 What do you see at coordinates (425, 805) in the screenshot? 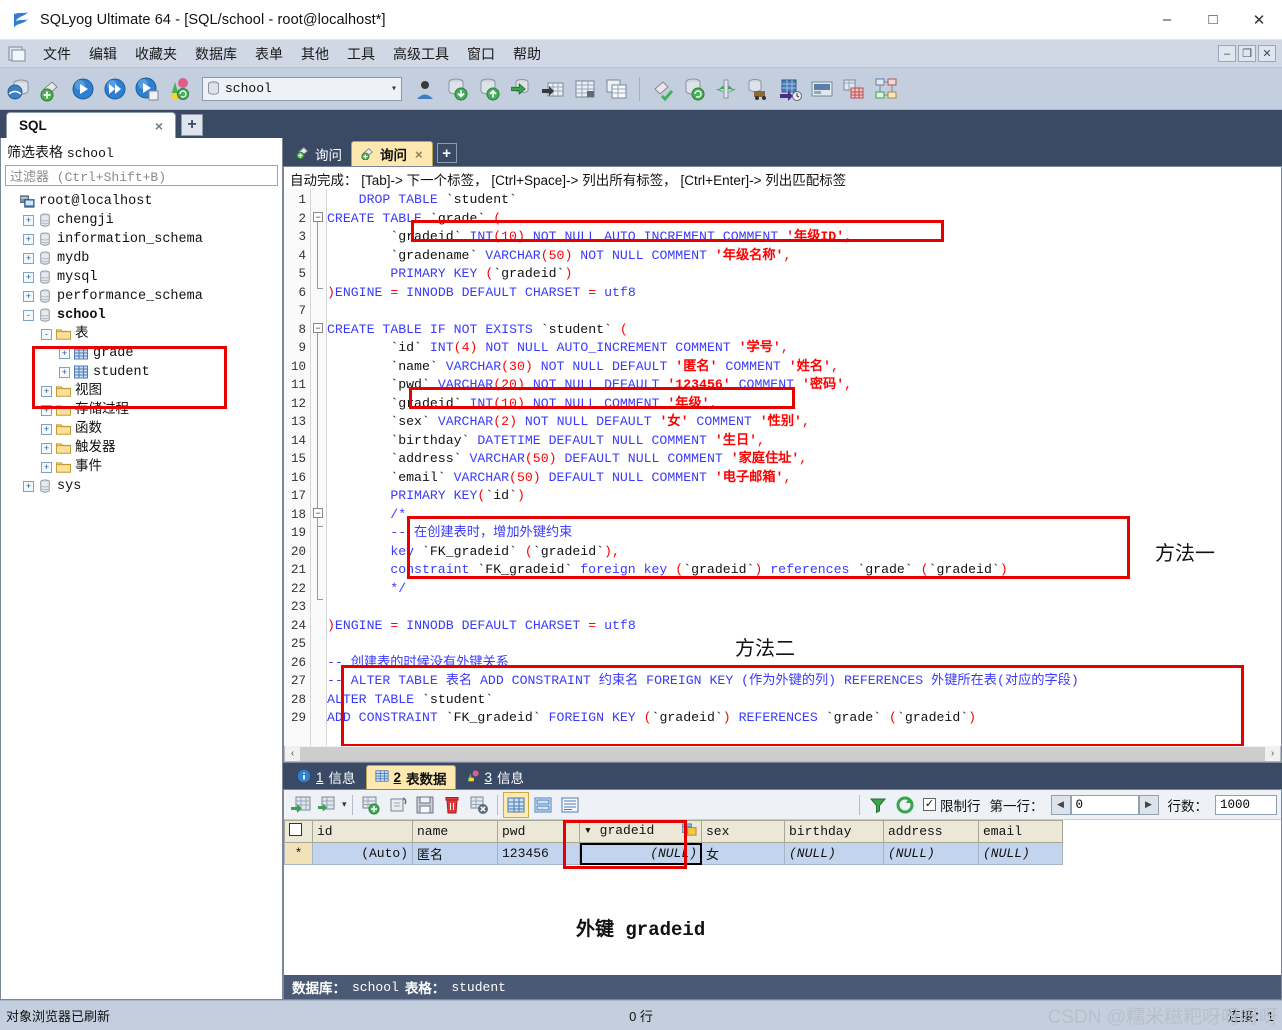
I see `save-changes-icon` at bounding box center [425, 805].